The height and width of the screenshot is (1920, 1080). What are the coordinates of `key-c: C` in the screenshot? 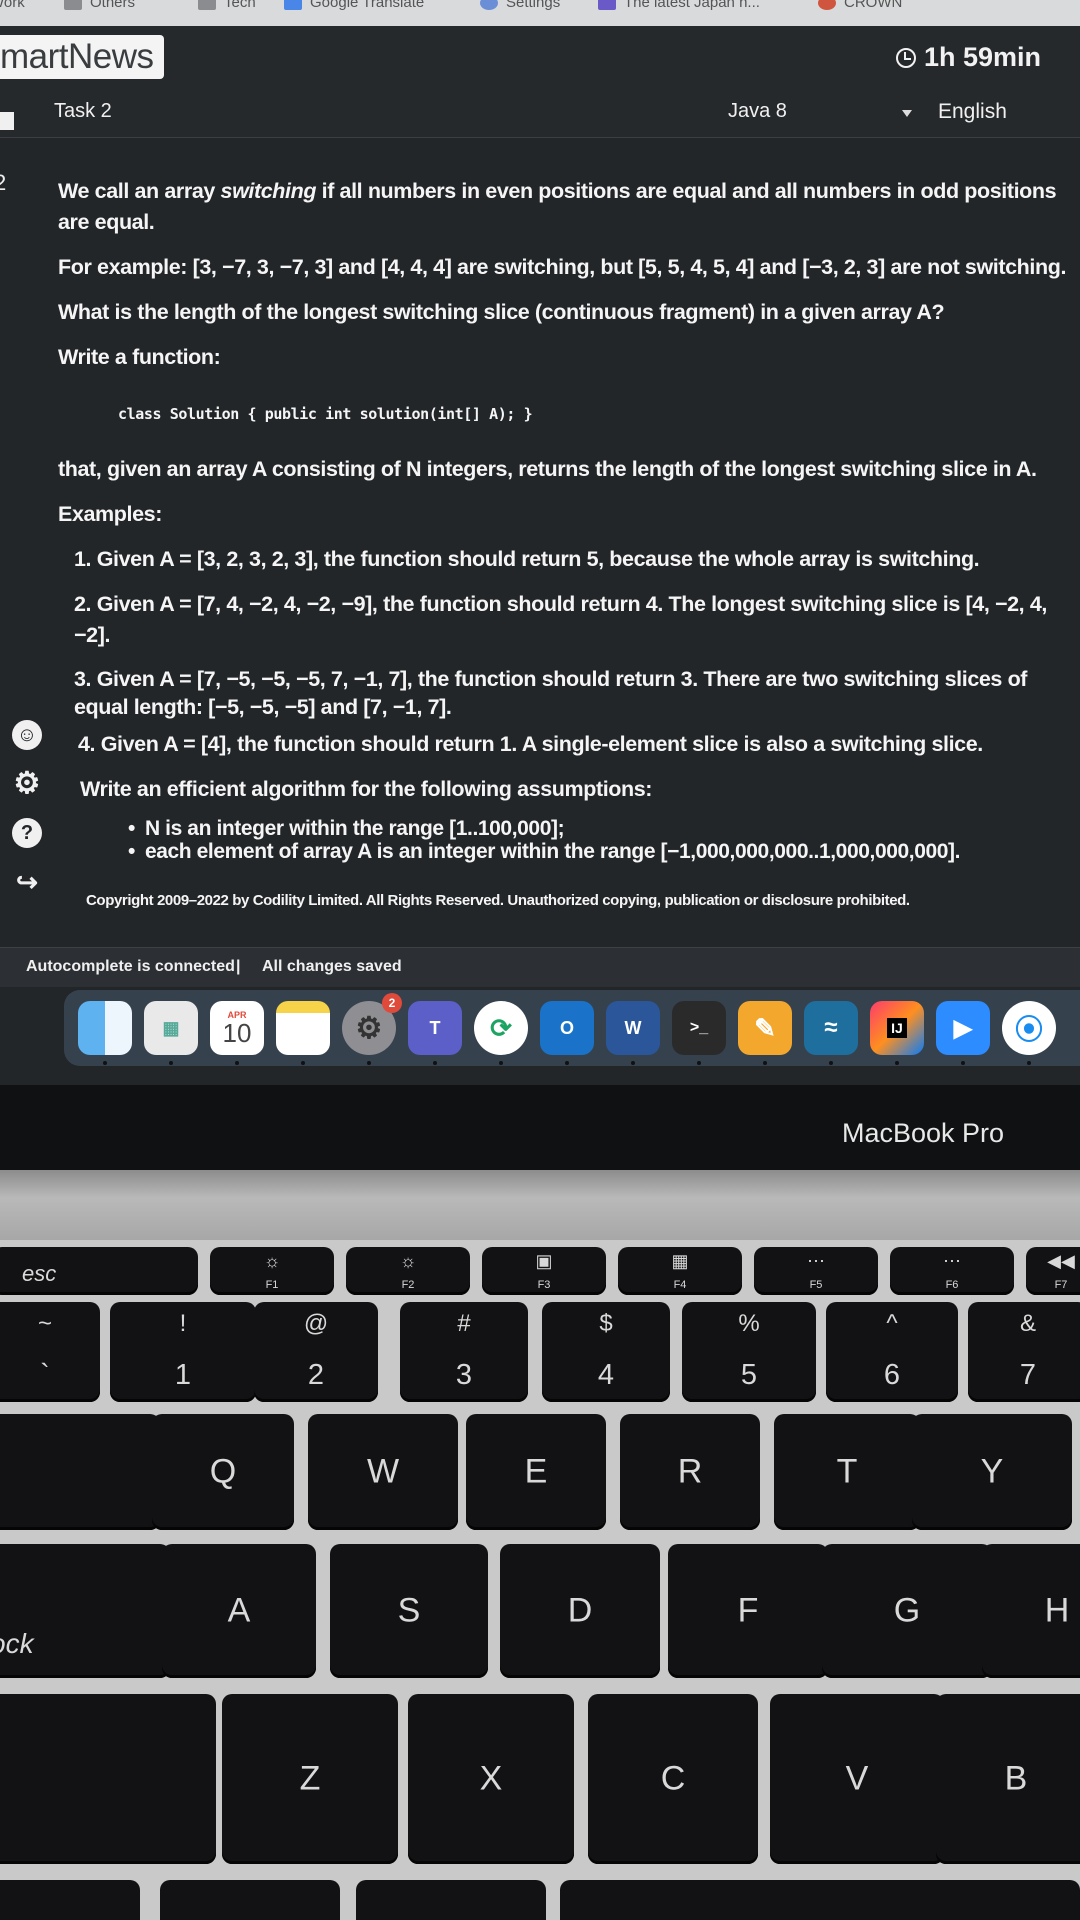 It's located at (673, 1779).